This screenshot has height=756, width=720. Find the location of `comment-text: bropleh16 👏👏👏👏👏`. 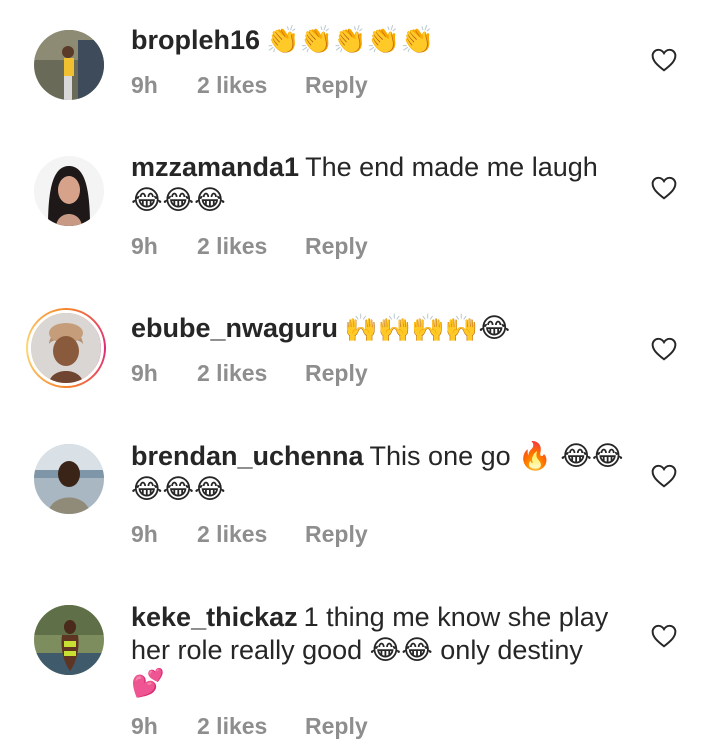

comment-text: bropleh16 👏👏👏👏👏 is located at coordinates (381, 40).